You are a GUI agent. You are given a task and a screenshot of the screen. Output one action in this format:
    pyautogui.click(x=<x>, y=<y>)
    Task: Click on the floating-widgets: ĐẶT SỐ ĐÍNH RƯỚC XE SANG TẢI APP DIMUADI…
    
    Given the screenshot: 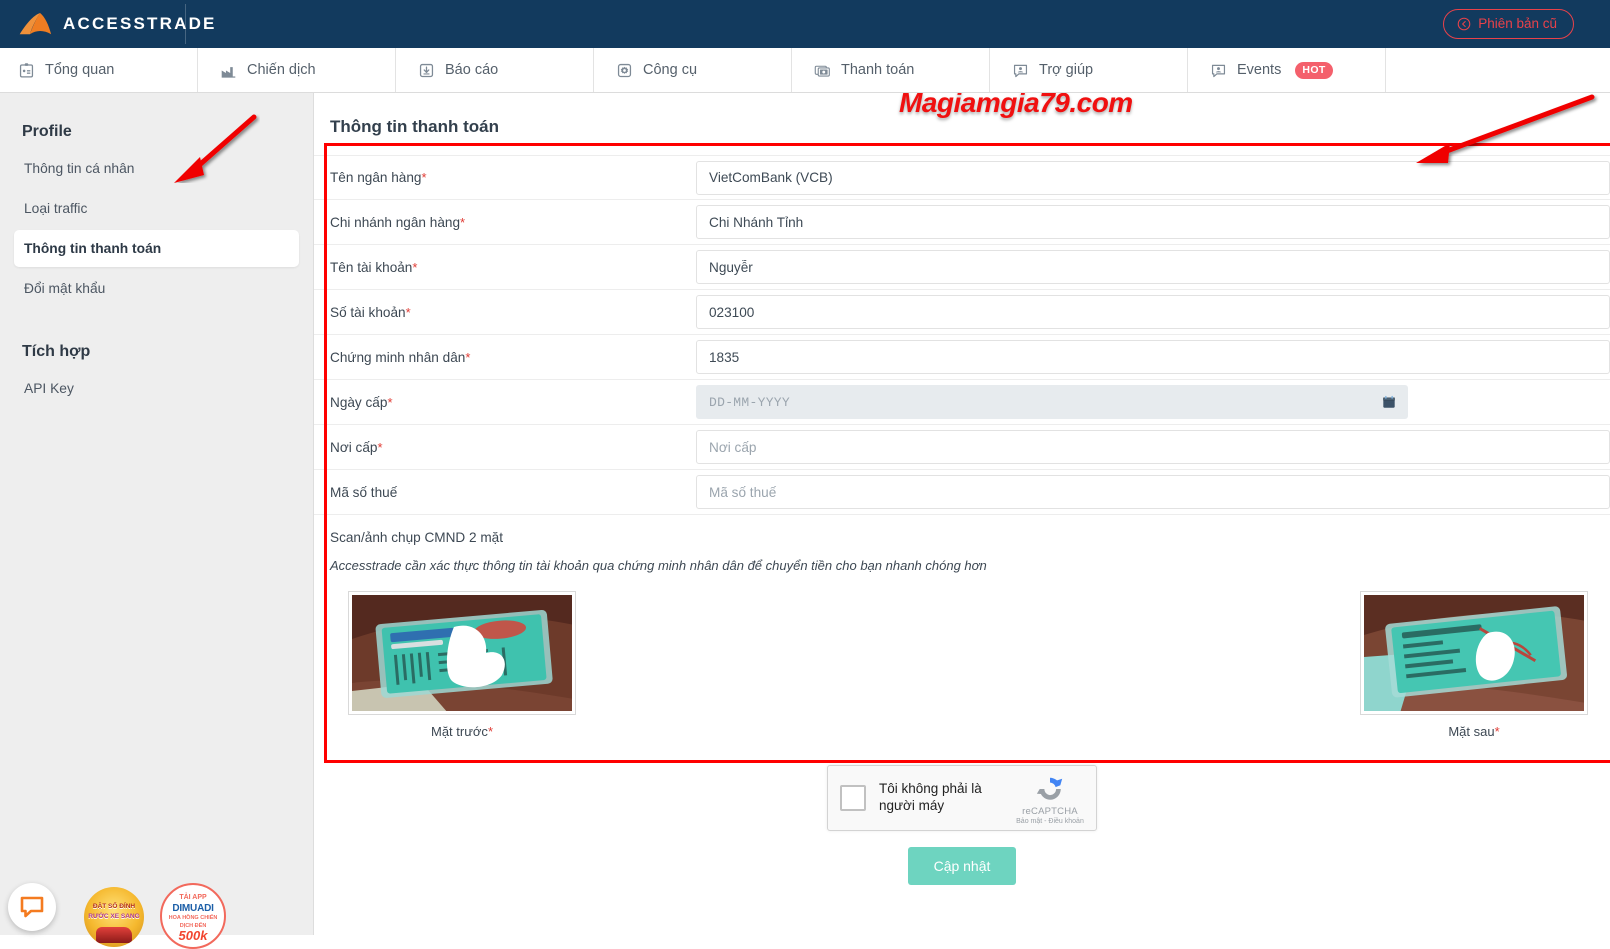 What is the action you would take?
    pyautogui.click(x=150, y=906)
    